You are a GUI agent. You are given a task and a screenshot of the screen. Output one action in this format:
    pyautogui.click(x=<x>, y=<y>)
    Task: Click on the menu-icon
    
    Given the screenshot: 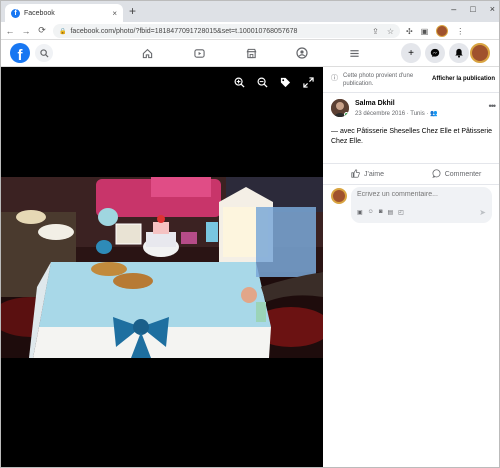 What is the action you would take?
    pyautogui.click(x=354, y=53)
    